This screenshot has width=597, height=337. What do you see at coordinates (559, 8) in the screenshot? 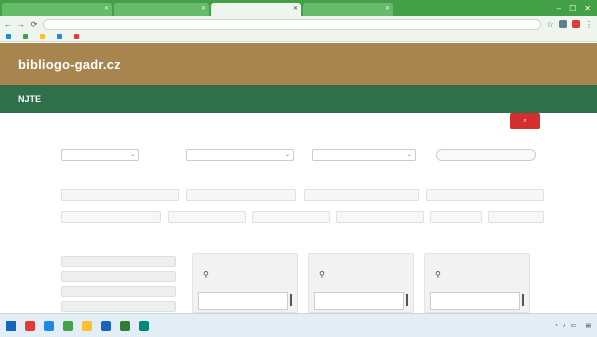
I see `minimize-icon: –` at bounding box center [559, 8].